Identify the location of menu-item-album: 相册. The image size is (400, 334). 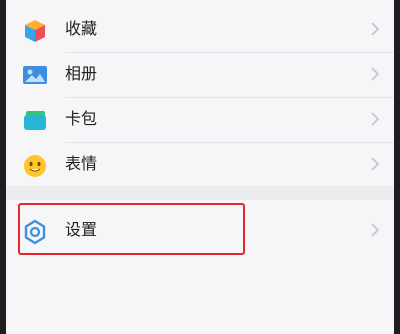
(200, 75).